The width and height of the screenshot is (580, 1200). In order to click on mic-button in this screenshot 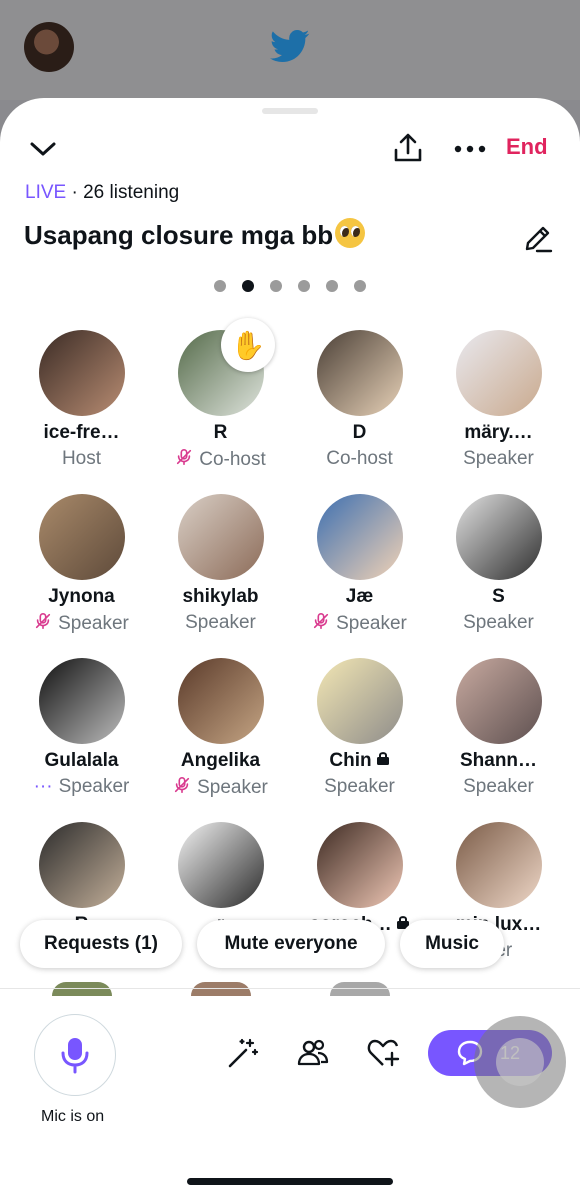, I will do `click(75, 1055)`.